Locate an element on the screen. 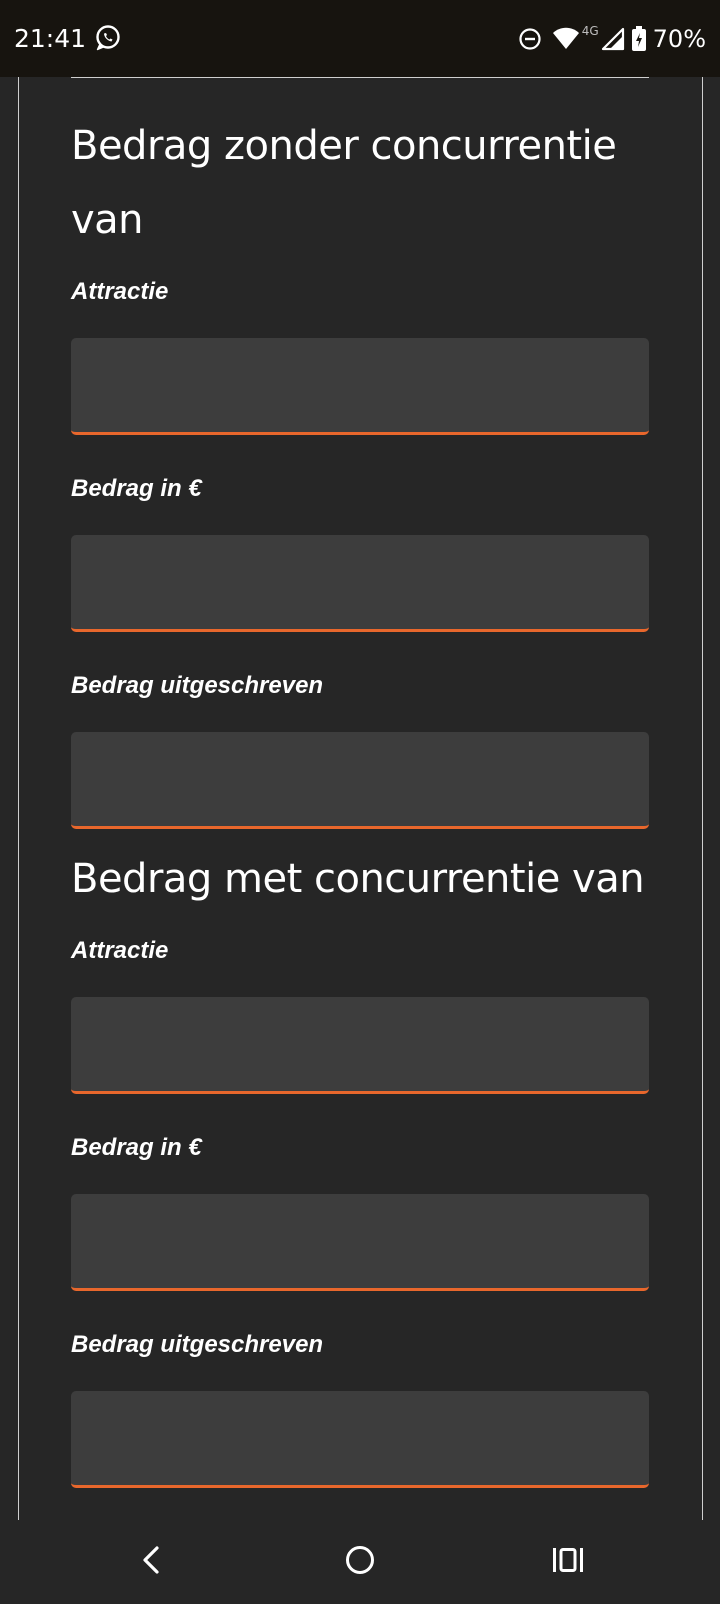 This screenshot has width=720, height=1604. section-title-with-competition: Bedrag met concurrentie van is located at coordinates (358, 879).